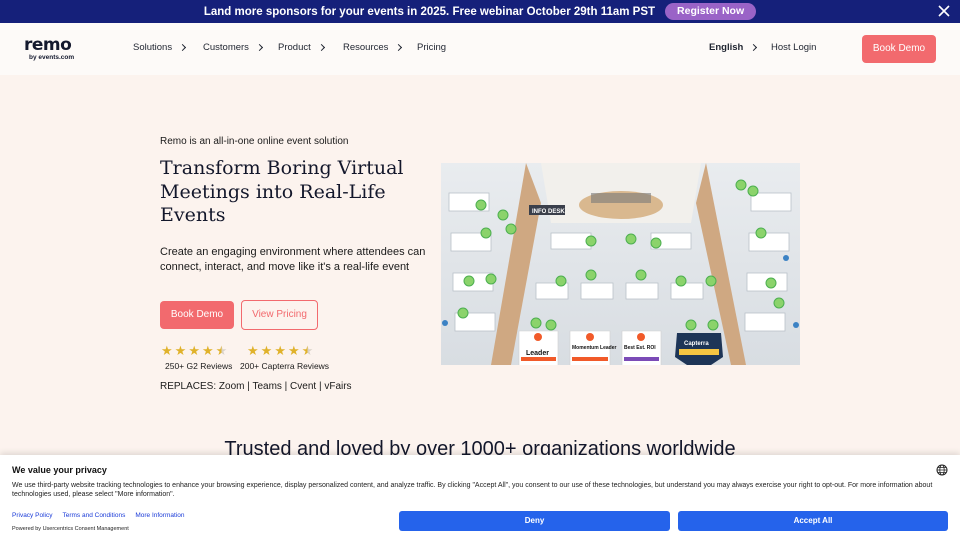 This screenshot has width=960, height=540. I want to click on replaces-line: REPLACES: Zoom | Teams | Cvent | vFairs, so click(256, 386).